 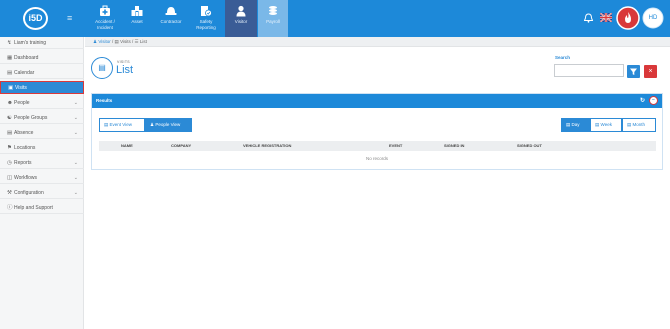 I want to click on people-view-button: ♟ People View, so click(x=168, y=125).